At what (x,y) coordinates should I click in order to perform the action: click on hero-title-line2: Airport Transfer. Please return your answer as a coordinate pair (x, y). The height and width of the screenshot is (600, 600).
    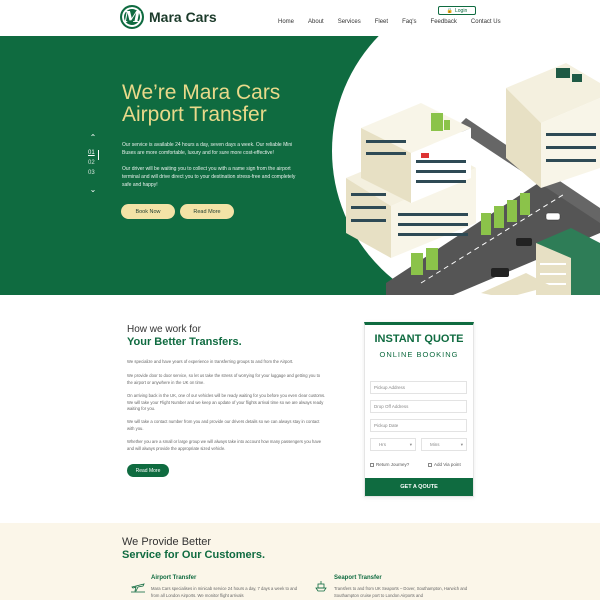
    Looking at the image, I should click on (194, 114).